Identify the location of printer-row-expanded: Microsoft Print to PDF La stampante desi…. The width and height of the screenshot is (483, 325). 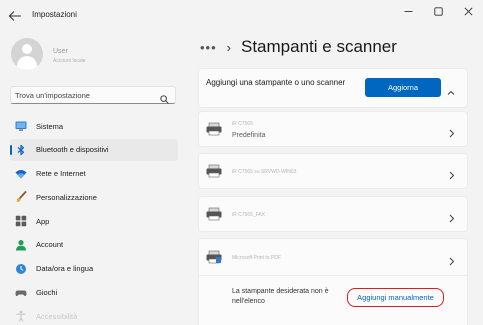
(333, 281).